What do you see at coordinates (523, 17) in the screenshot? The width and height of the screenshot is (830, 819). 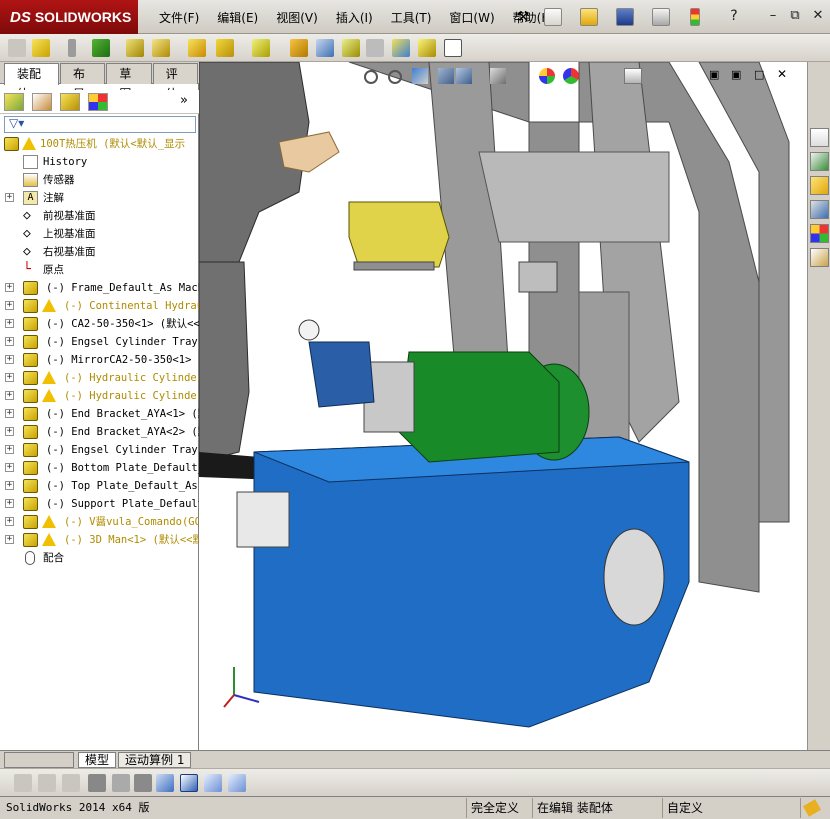 I see `pin-icon: ⚒` at bounding box center [523, 17].